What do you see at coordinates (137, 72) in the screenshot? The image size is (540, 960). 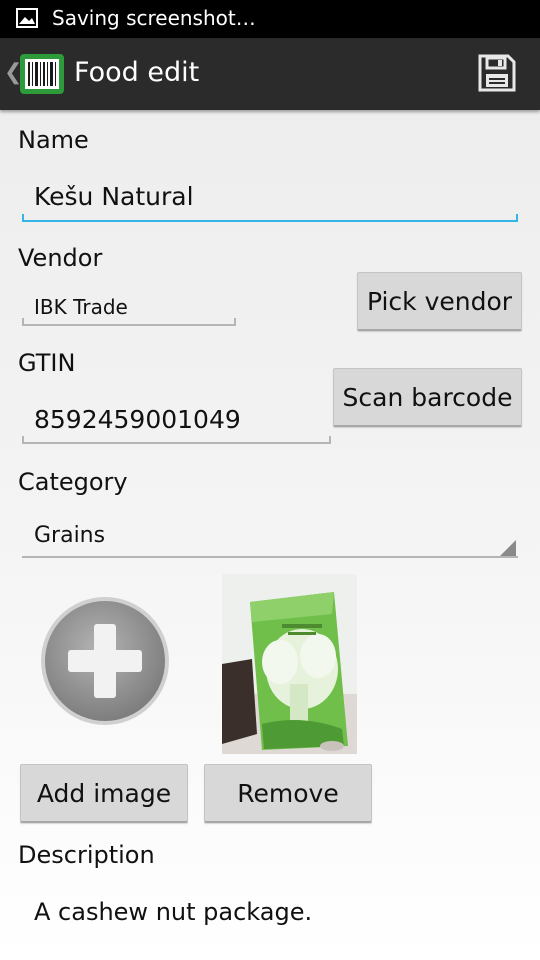 I see `screen-title: Food edit` at bounding box center [137, 72].